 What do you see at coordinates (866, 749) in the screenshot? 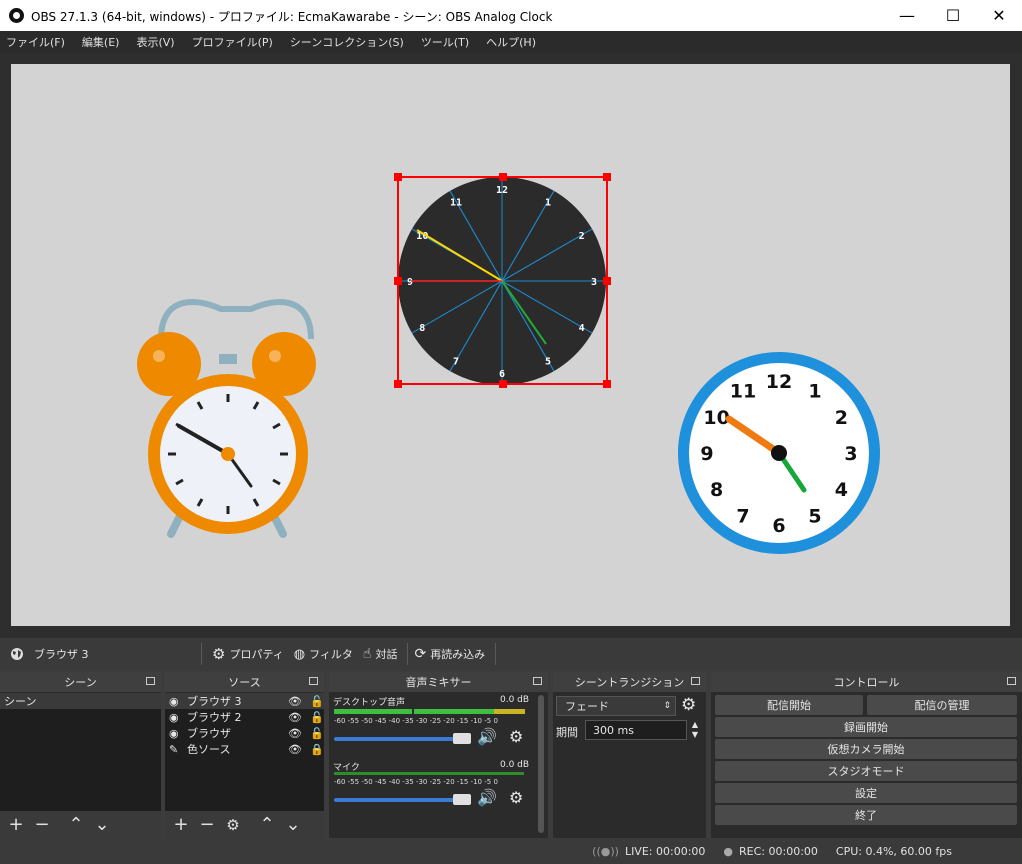
I see `start-virtual-camera-button: 仮想カメラ開始` at bounding box center [866, 749].